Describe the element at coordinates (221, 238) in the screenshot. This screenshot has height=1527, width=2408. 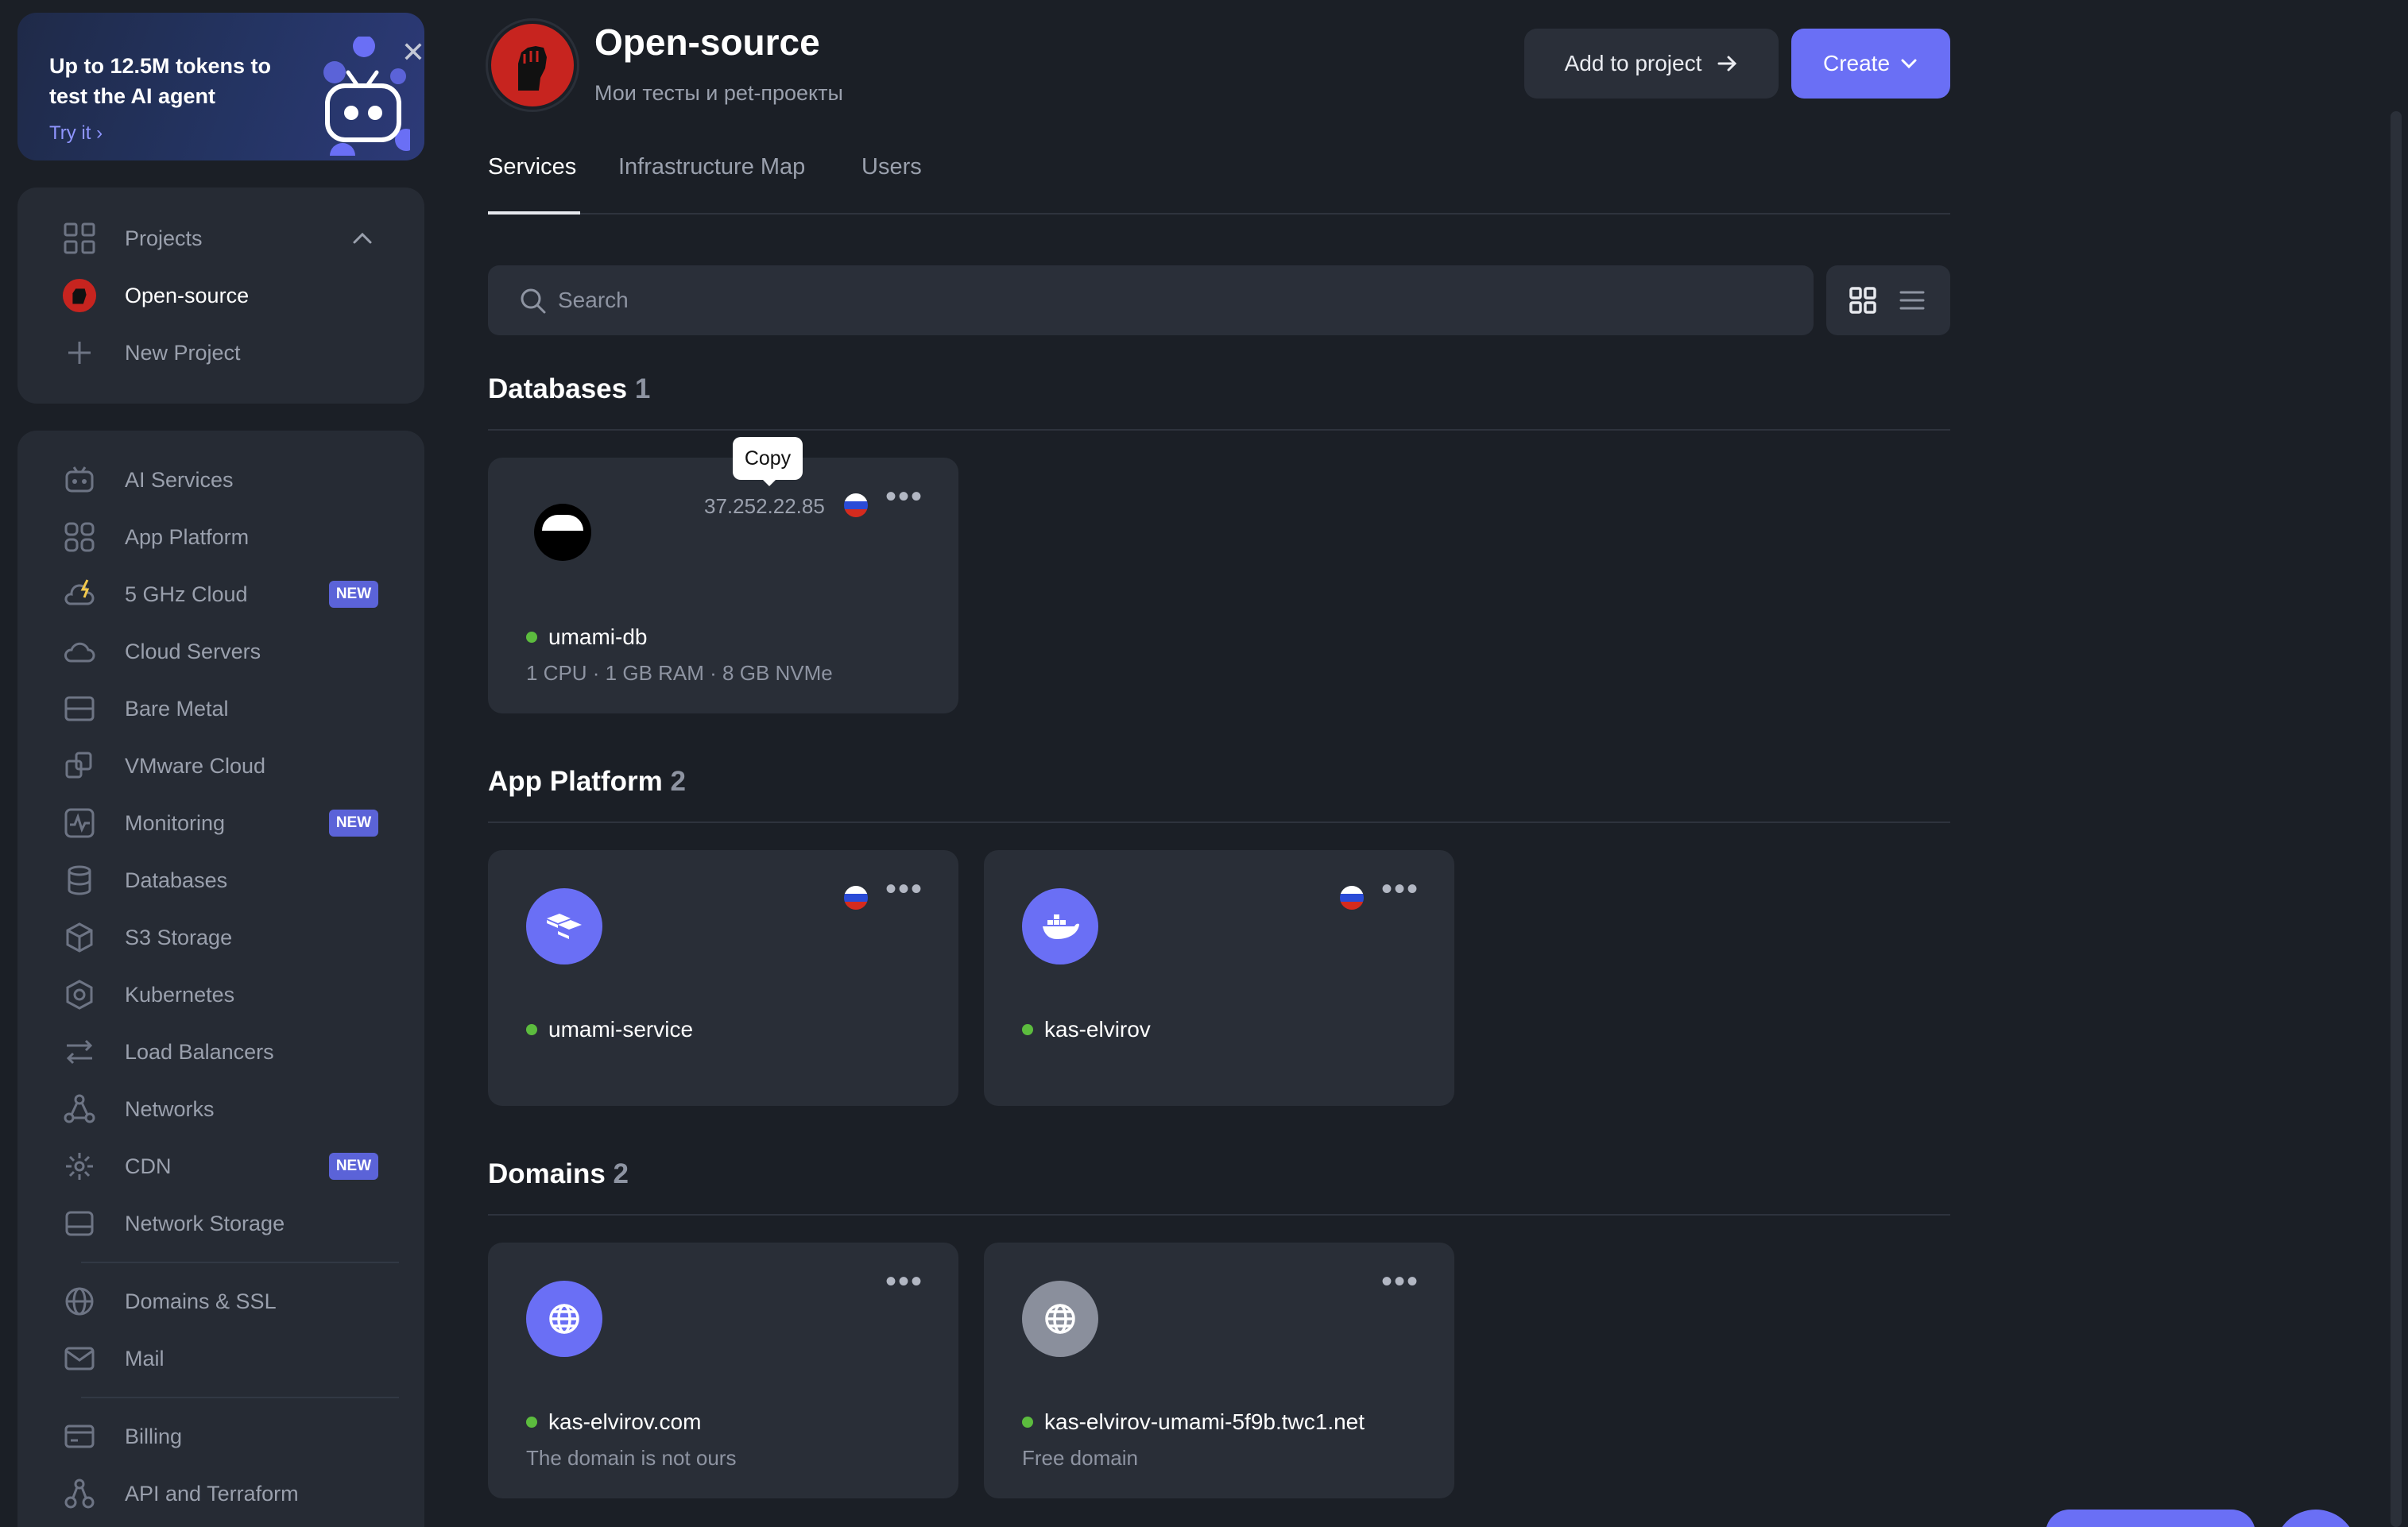
I see `projects-header: Projects` at that location.